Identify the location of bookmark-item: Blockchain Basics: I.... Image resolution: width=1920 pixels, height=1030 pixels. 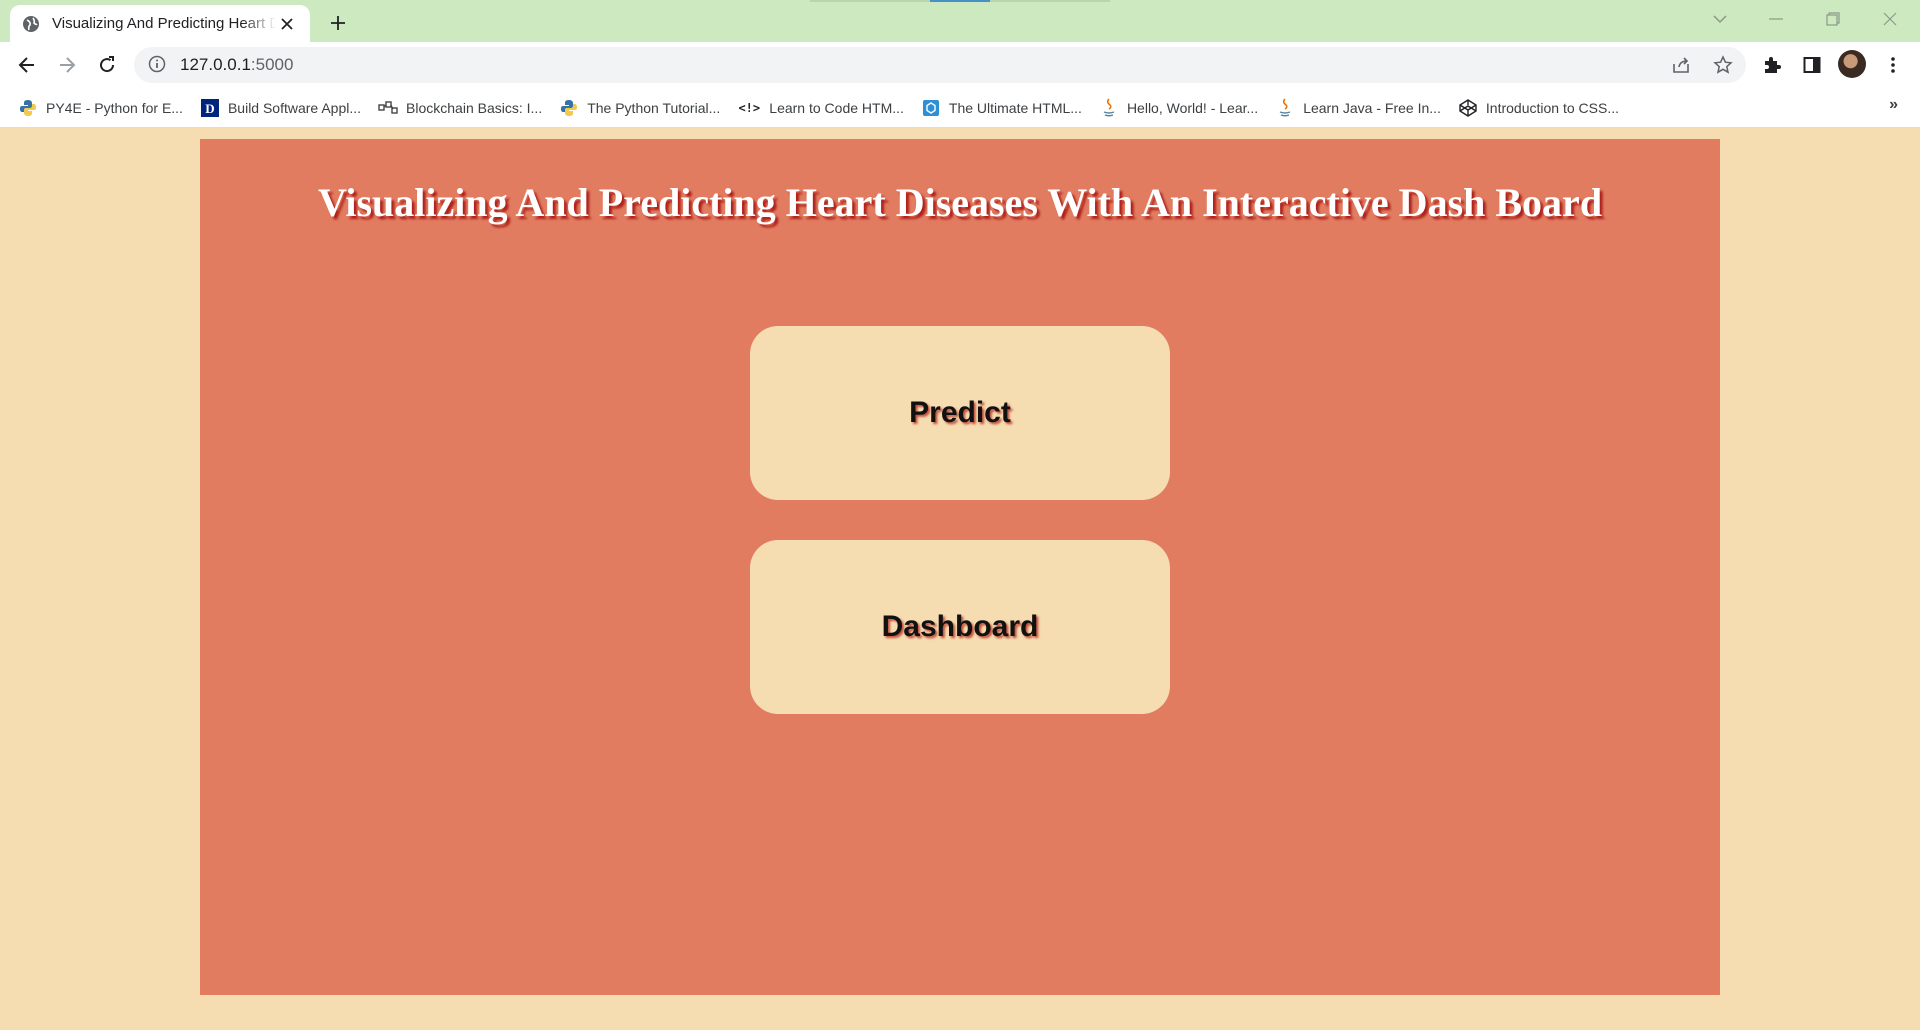
(463, 108).